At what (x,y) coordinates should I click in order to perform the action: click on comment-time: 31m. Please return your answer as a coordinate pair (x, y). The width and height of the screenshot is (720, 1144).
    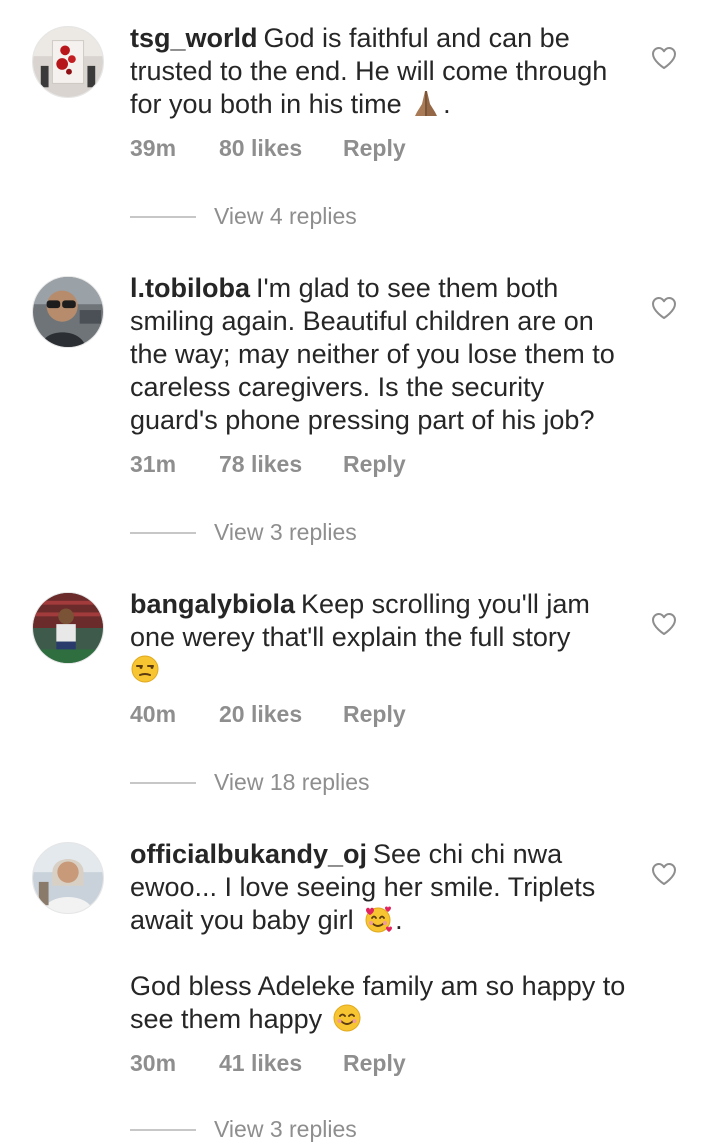
    Looking at the image, I should click on (153, 464).